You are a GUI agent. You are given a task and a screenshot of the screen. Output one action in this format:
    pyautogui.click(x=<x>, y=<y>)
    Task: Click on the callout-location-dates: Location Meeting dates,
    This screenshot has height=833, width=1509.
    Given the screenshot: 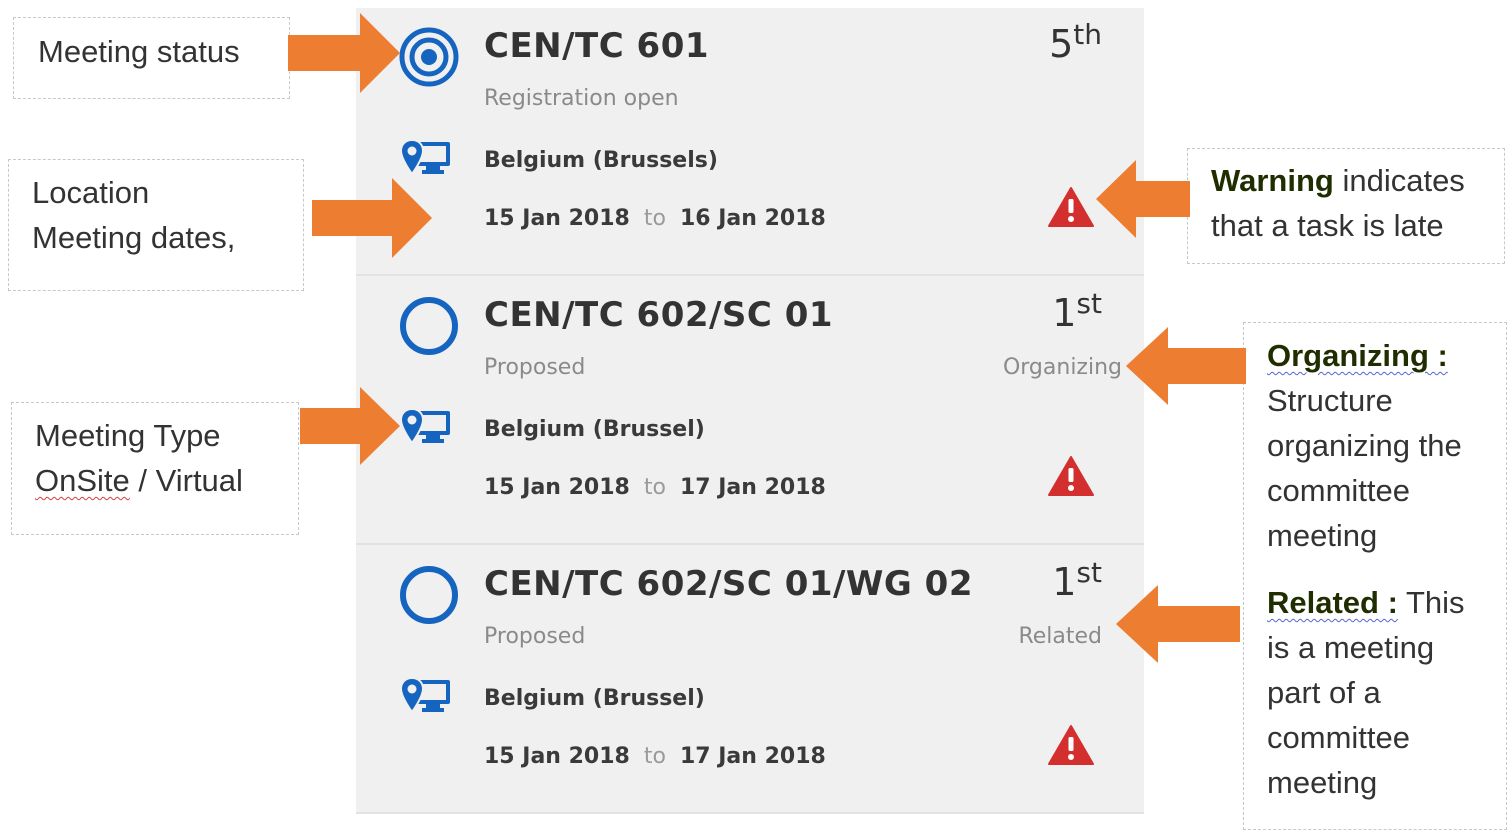 What is the action you would take?
    pyautogui.click(x=156, y=225)
    